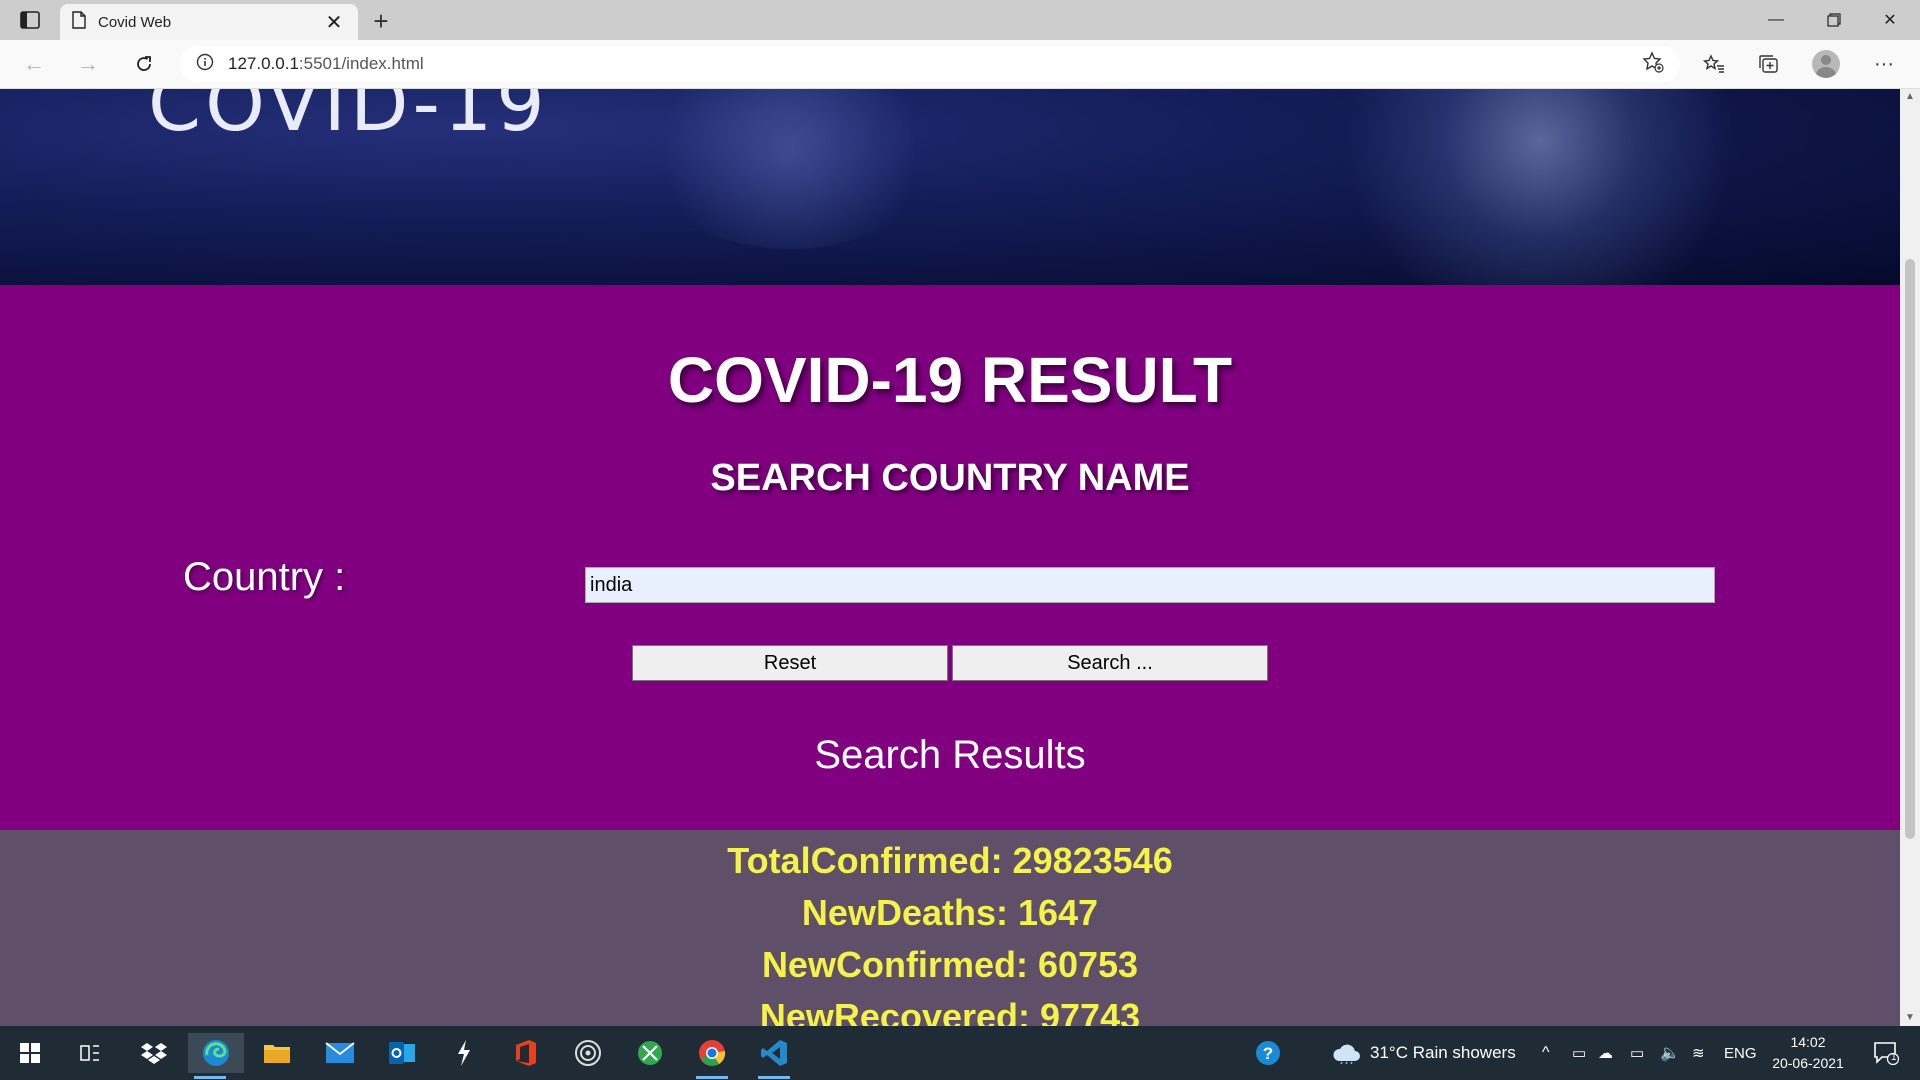 The image size is (1920, 1080). Describe the element at coordinates (1910, 549) in the screenshot. I see `scroll-thumb` at that location.